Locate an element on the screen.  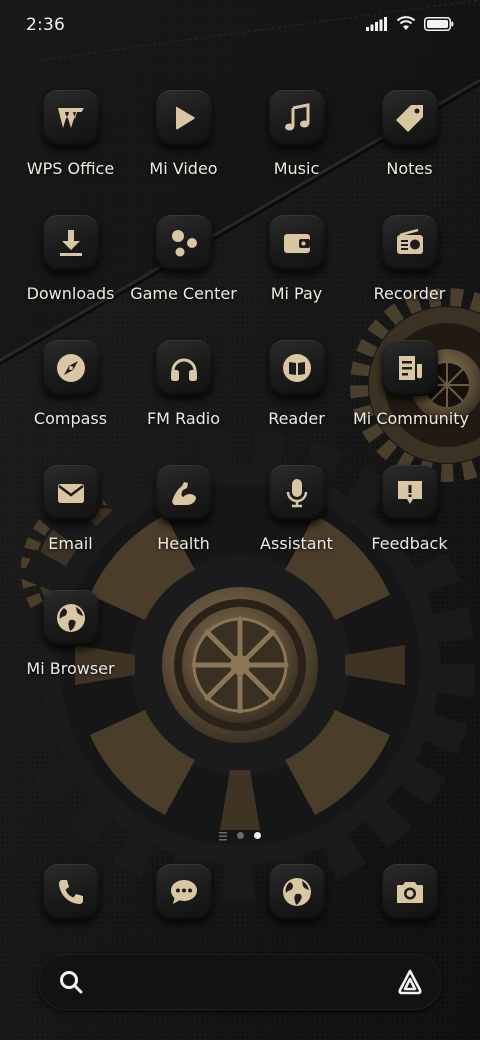
game-dots-icon is located at coordinates (184, 243).